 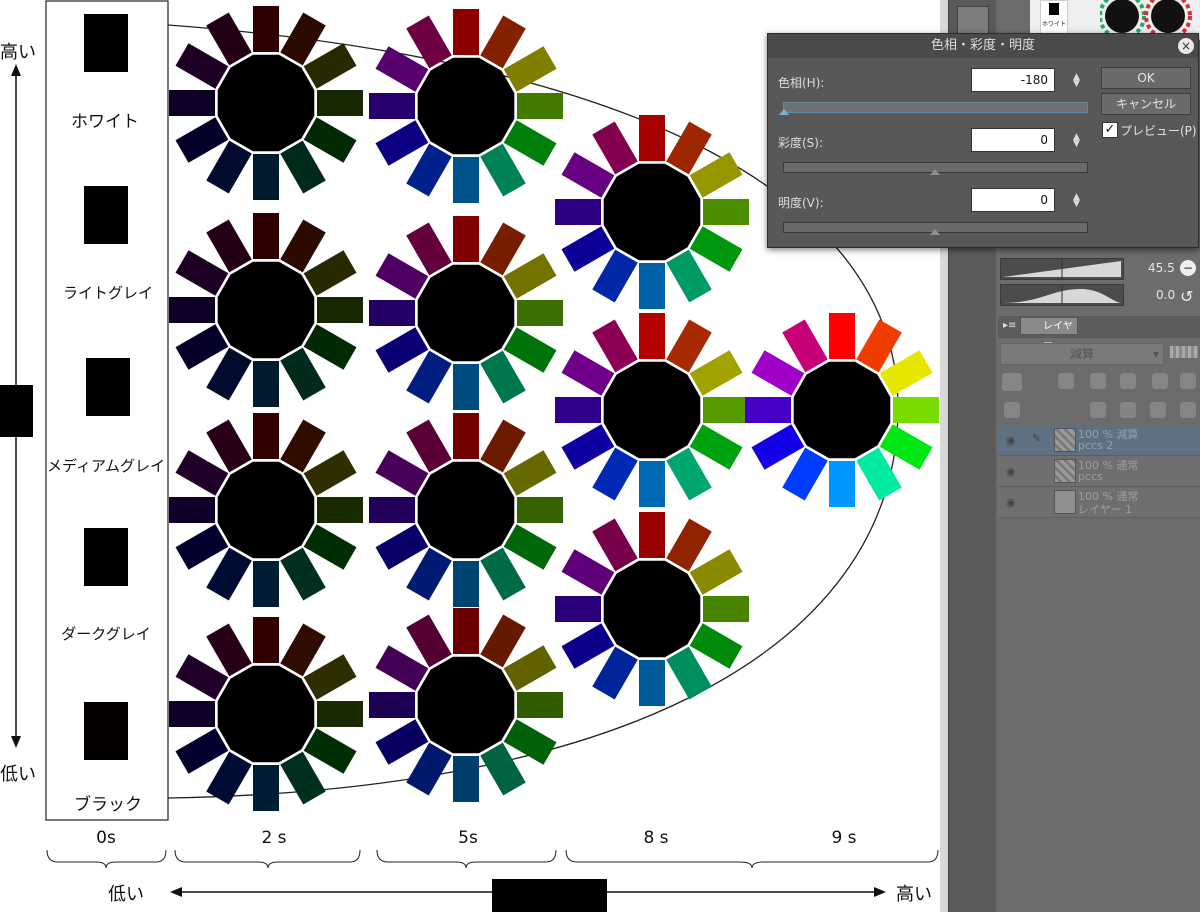 I want to click on preview-label: プレビュー(P), so click(x=1158, y=131).